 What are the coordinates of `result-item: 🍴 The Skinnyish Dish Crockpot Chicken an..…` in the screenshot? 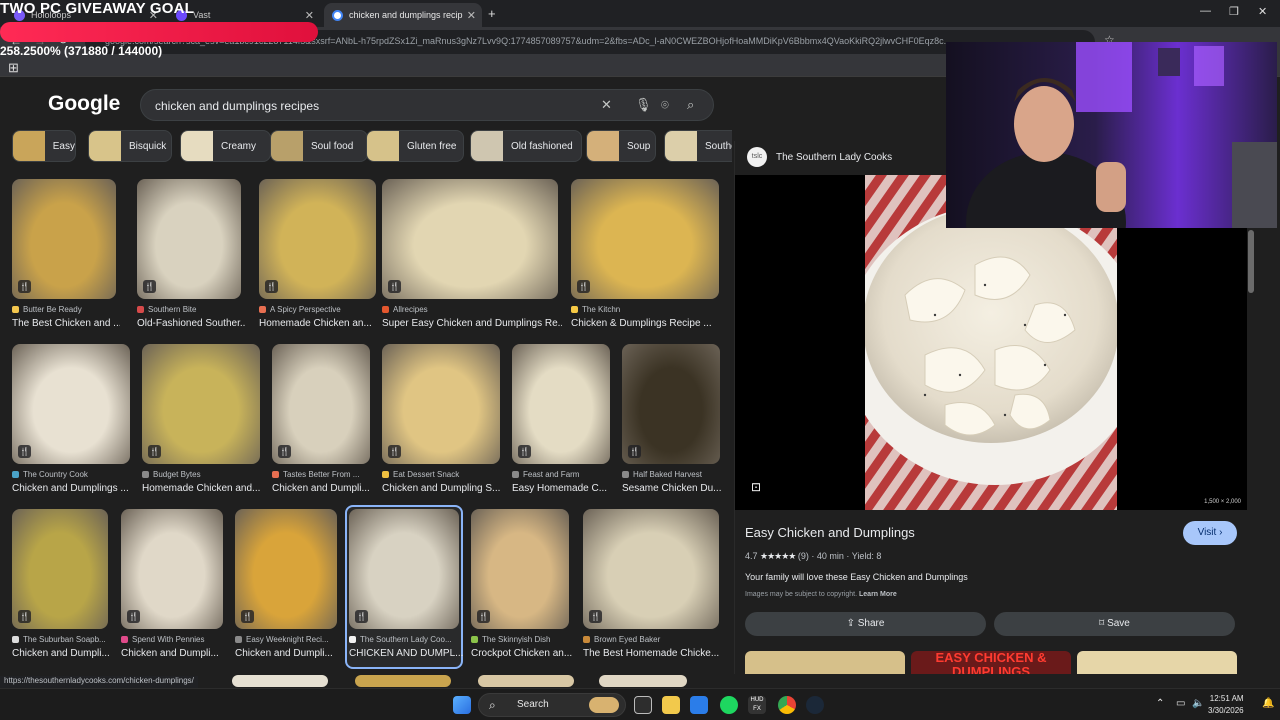 It's located at (521, 589).